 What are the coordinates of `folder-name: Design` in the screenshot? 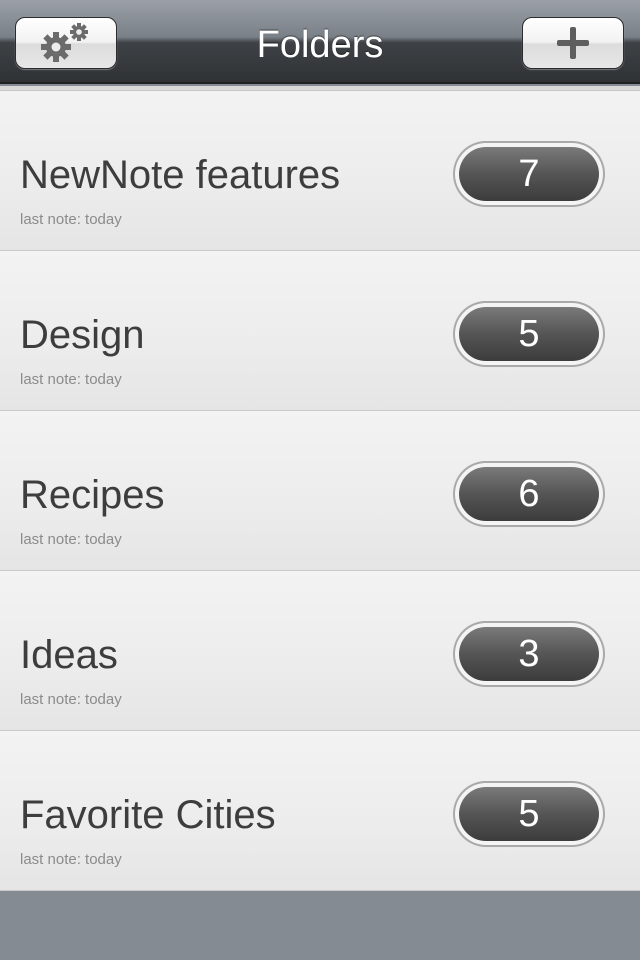 It's located at (82, 335).